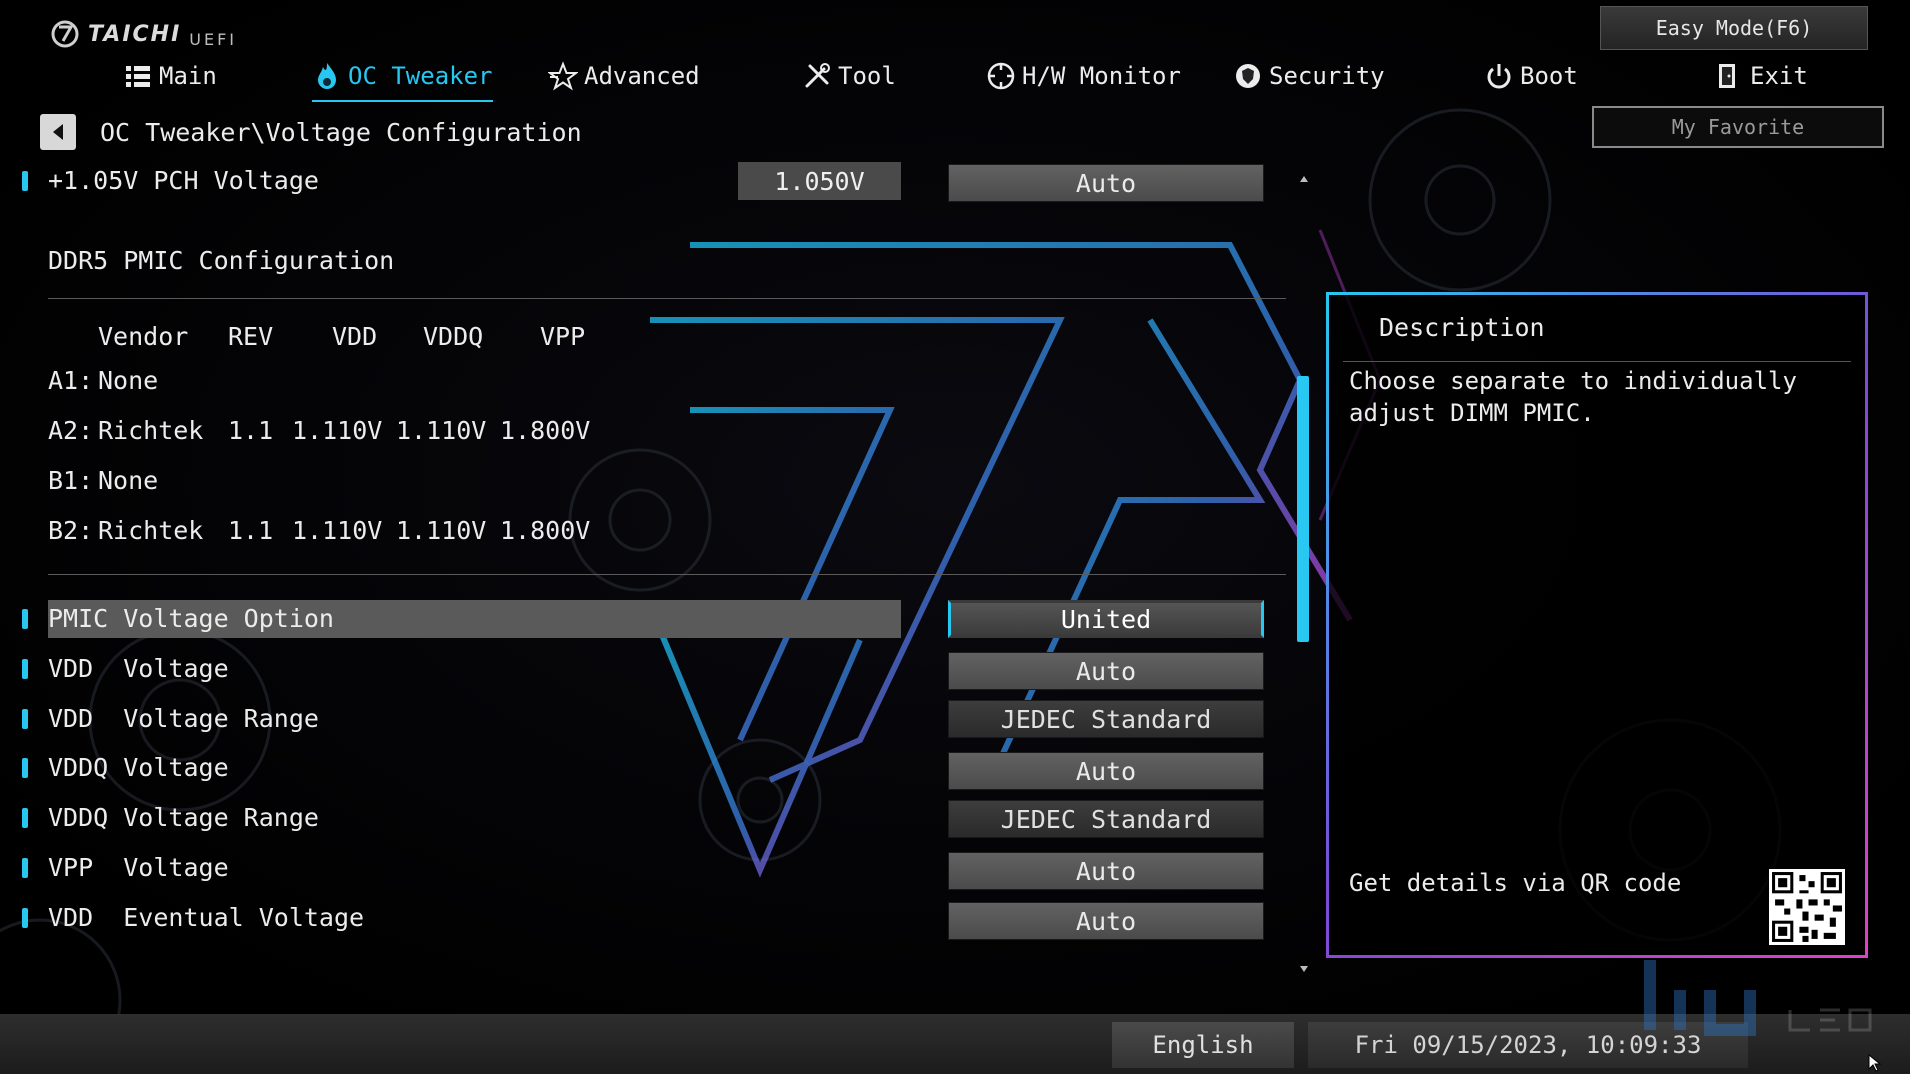  What do you see at coordinates (183, 180) in the screenshot?
I see `pch-voltage-label: +1.05V PCH Voltage` at bounding box center [183, 180].